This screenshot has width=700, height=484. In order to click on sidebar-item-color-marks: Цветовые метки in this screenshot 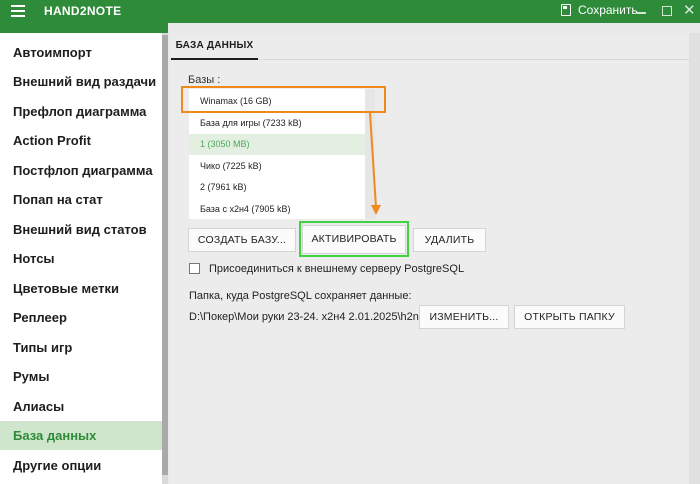, I will do `click(81, 288)`.